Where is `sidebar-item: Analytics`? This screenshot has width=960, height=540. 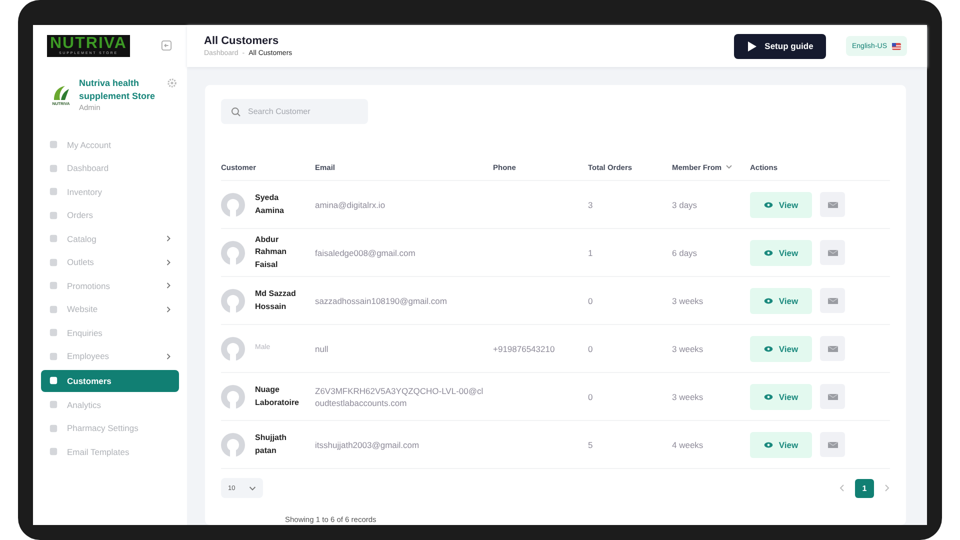
sidebar-item: Analytics is located at coordinates (110, 404).